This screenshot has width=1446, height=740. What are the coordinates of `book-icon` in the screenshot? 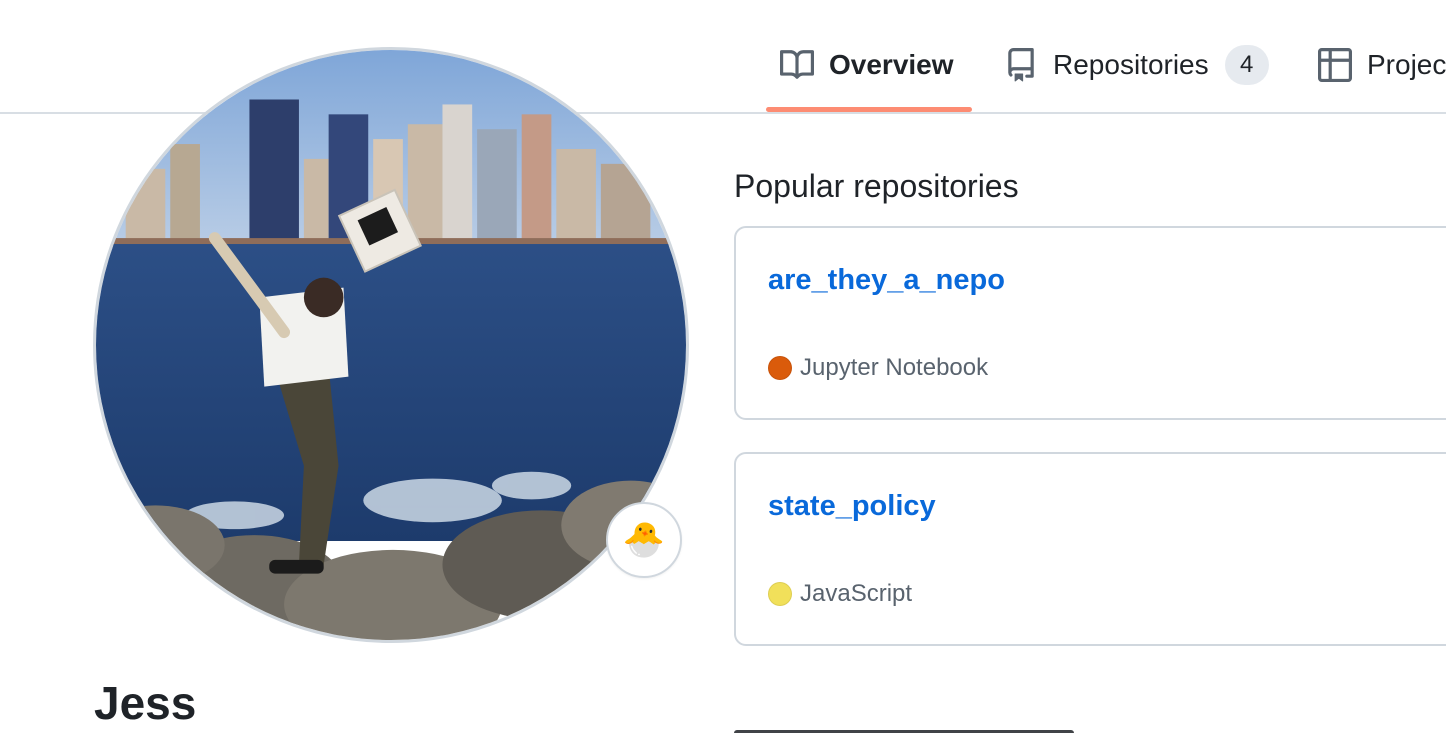 It's located at (797, 65).